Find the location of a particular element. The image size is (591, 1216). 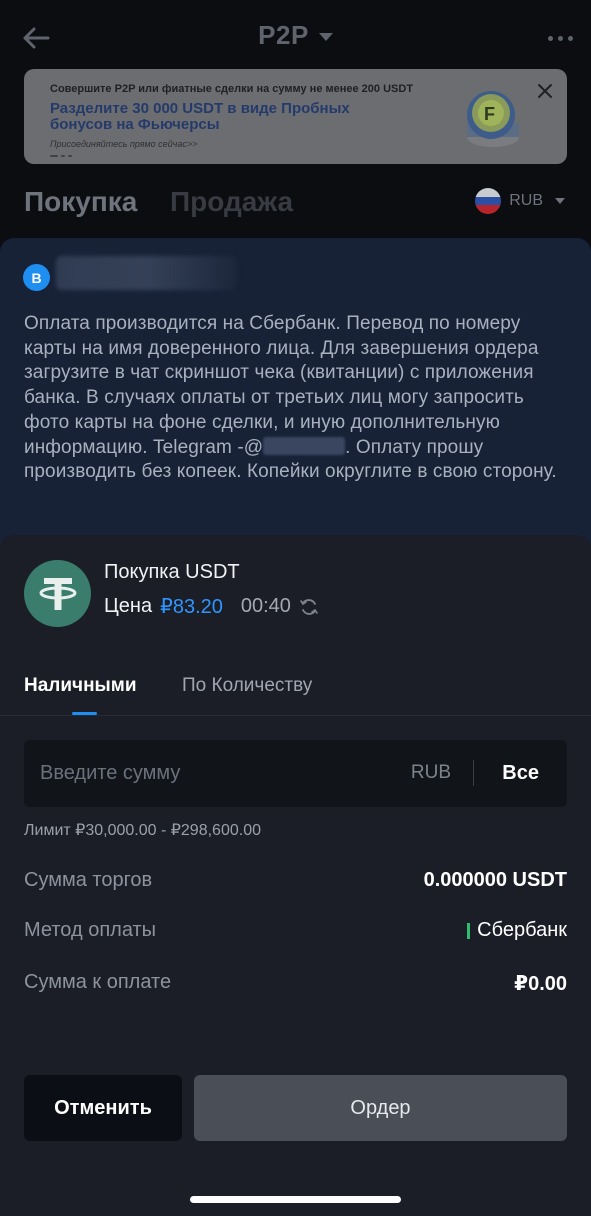

home-indicator is located at coordinates (295, 1199).